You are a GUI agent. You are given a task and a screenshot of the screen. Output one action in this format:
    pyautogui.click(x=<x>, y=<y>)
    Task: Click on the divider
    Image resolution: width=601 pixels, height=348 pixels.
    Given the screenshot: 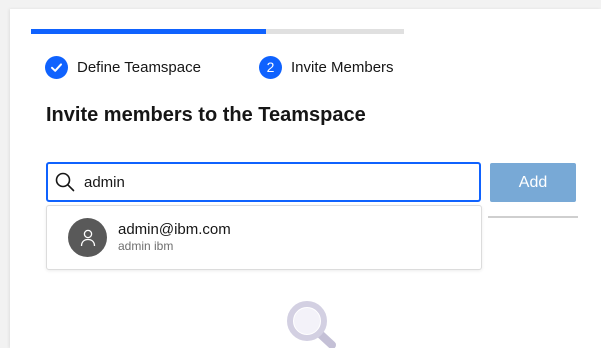 What is the action you would take?
    pyautogui.click(x=533, y=217)
    